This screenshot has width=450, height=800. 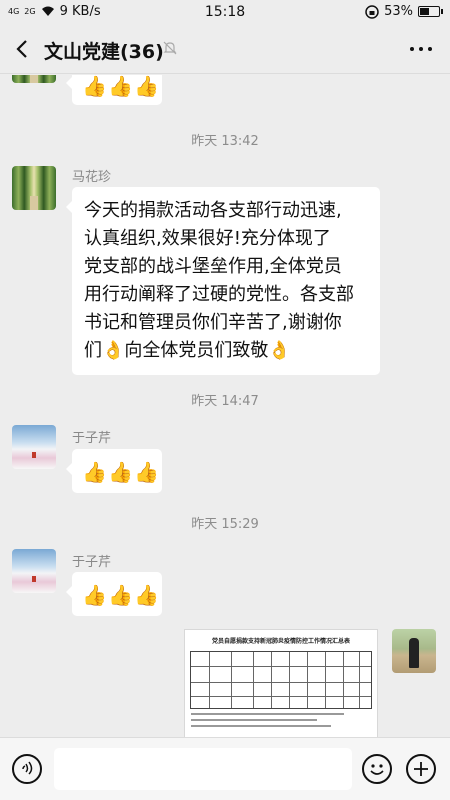 I want to click on lock-rotation-icon, so click(x=372, y=11).